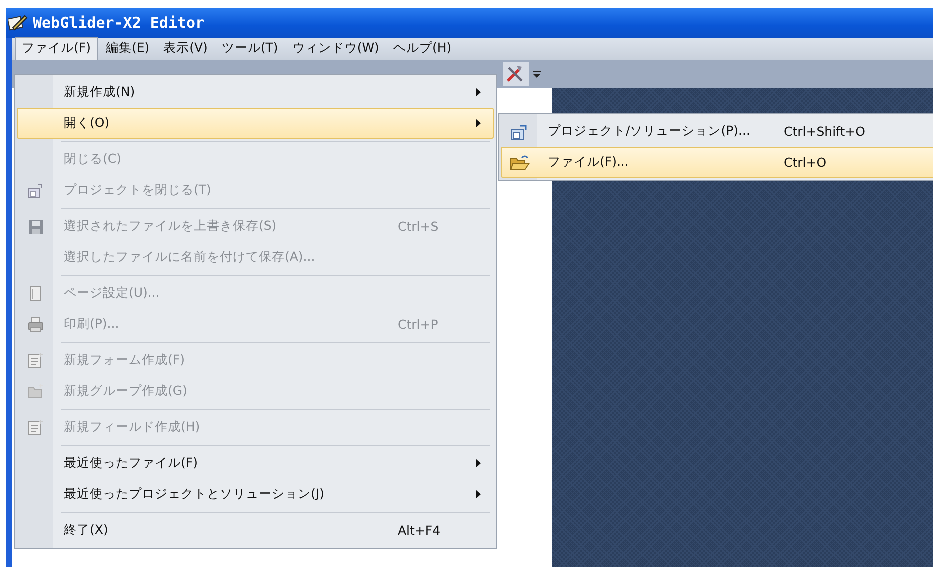  What do you see at coordinates (36, 324) in the screenshot?
I see `printer-icon` at bounding box center [36, 324].